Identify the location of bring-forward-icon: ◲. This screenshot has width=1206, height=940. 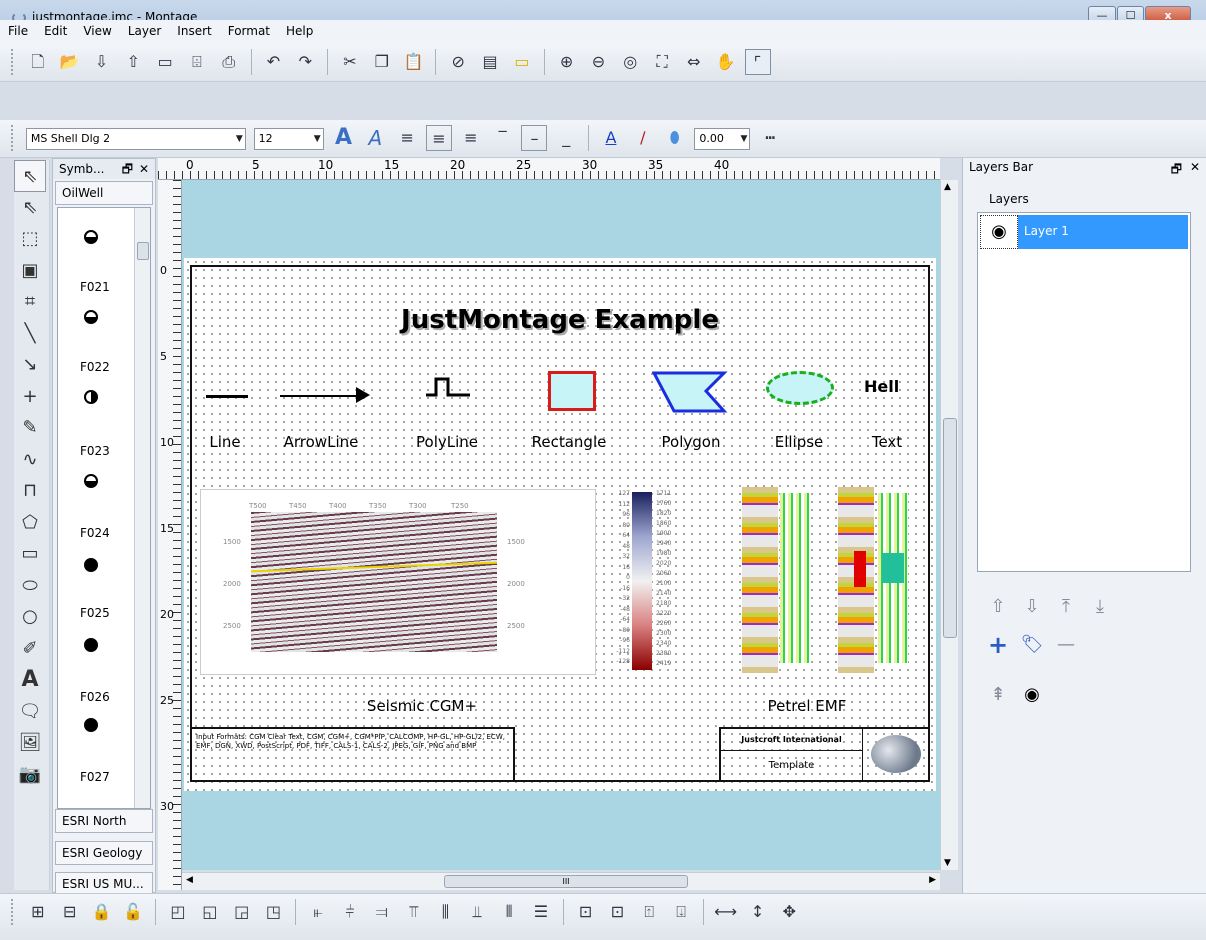
(242, 912).